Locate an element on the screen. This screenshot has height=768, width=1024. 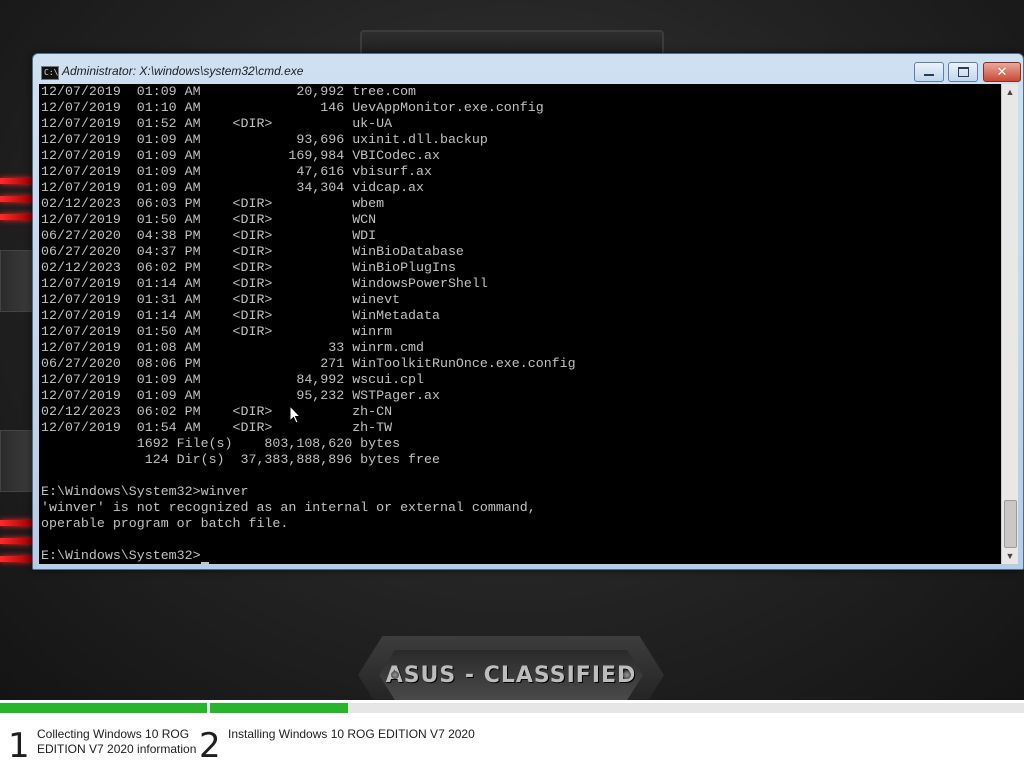
close-icon: ✕ is located at coordinates (1002, 72).